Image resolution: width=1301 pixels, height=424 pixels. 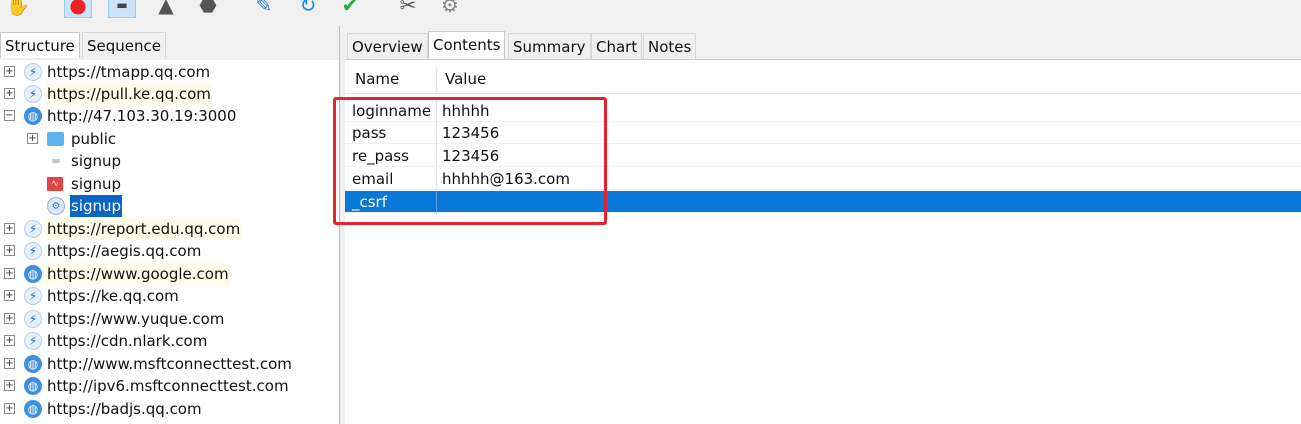 What do you see at coordinates (55, 184) in the screenshot?
I see `response-icon: ∿` at bounding box center [55, 184].